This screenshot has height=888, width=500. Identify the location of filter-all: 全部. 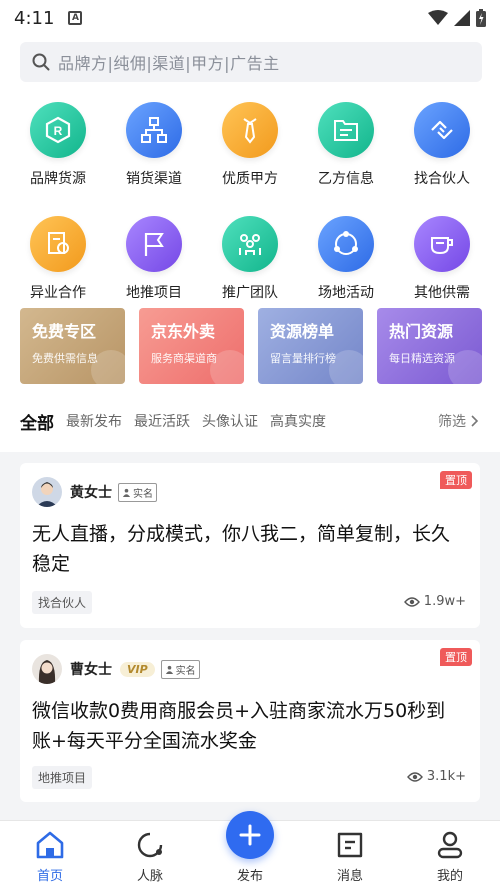
(37, 421).